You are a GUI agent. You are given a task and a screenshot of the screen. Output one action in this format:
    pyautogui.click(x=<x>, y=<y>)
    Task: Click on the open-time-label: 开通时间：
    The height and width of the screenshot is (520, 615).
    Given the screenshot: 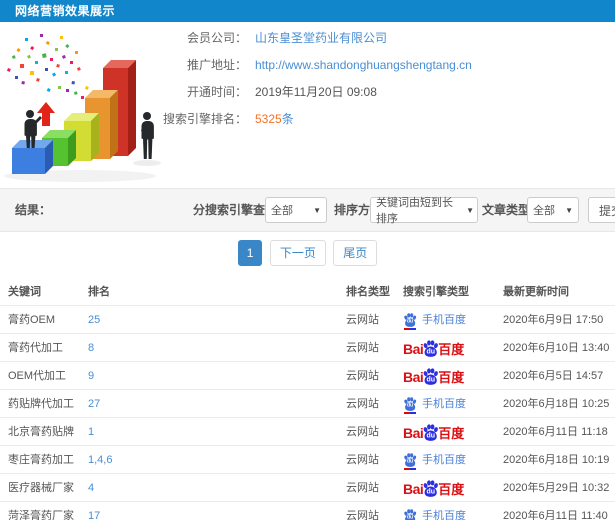 What is the action you would take?
    pyautogui.click(x=216, y=92)
    